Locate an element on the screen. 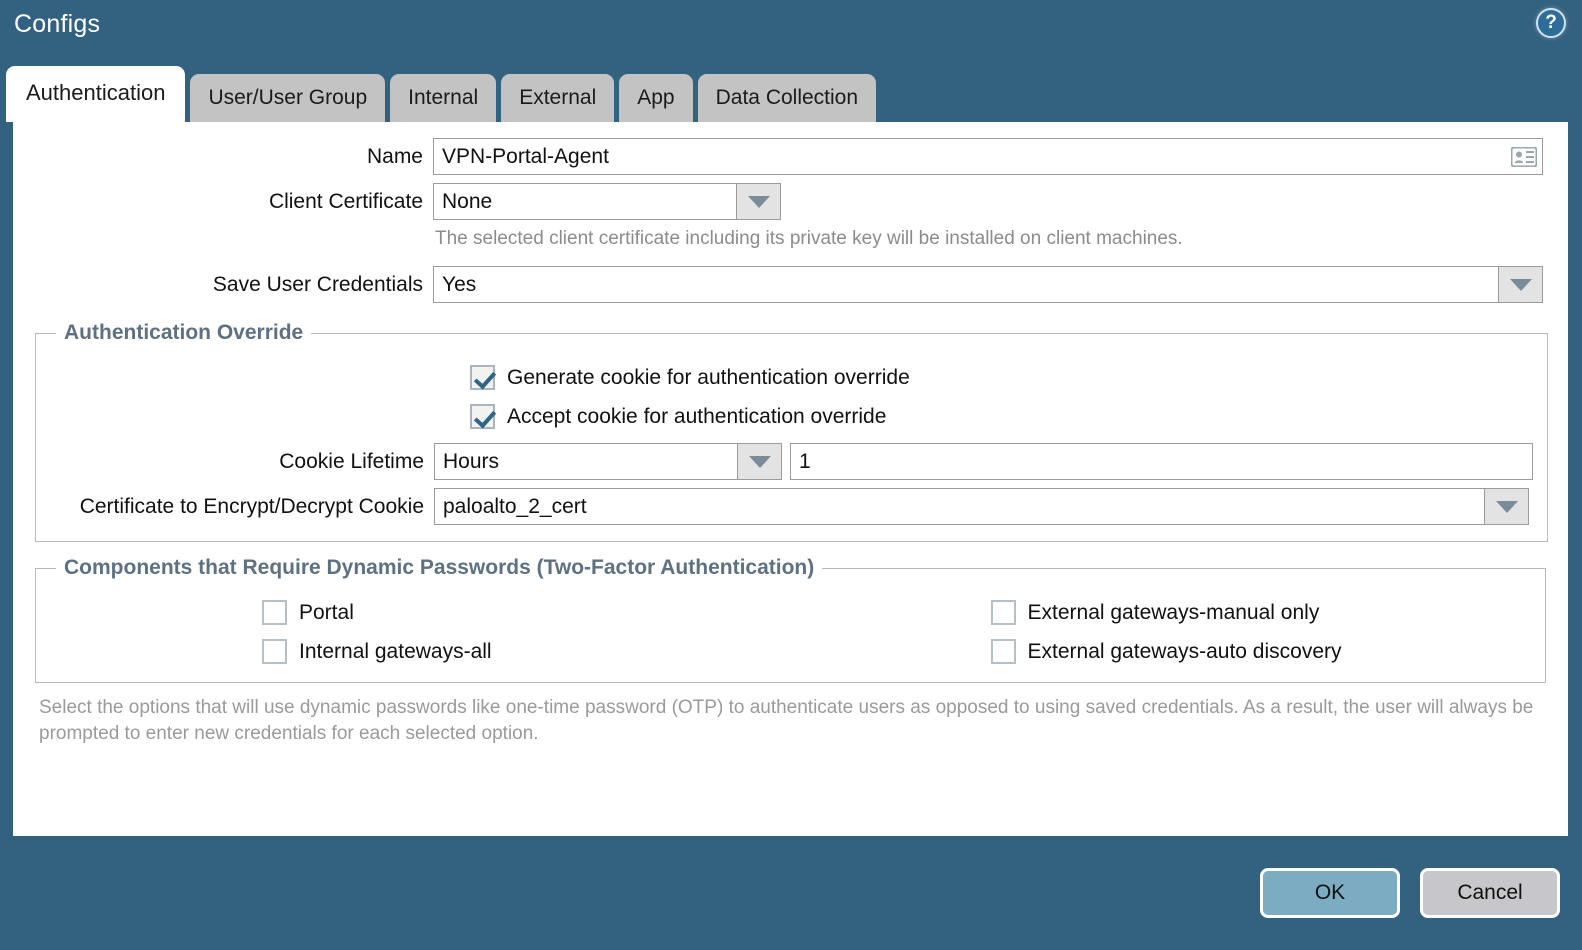  accept-cookie-checkbox is located at coordinates (482, 416).